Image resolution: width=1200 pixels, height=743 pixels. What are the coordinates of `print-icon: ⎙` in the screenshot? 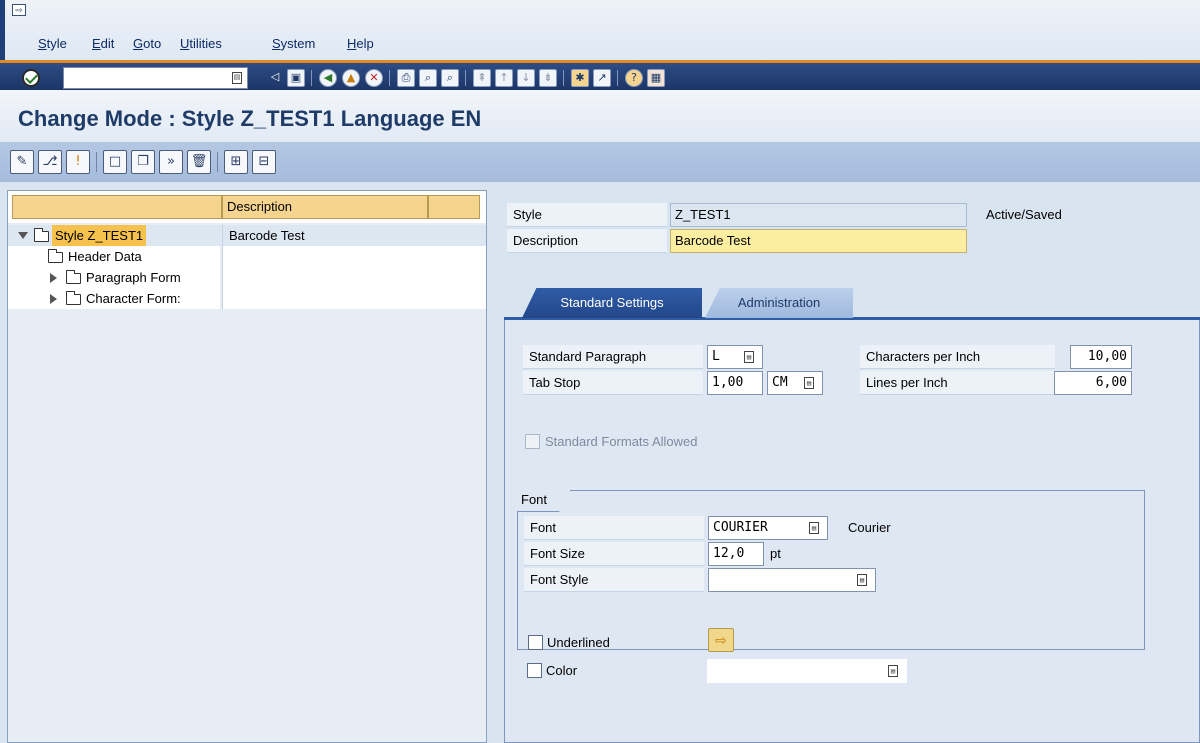 It's located at (406, 78).